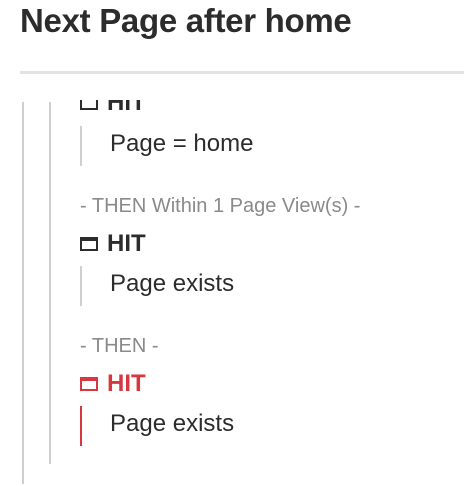 The width and height of the screenshot is (464, 486). Describe the element at coordinates (172, 423) in the screenshot. I see `checkpoint-3-condition-text: Page exists` at that location.